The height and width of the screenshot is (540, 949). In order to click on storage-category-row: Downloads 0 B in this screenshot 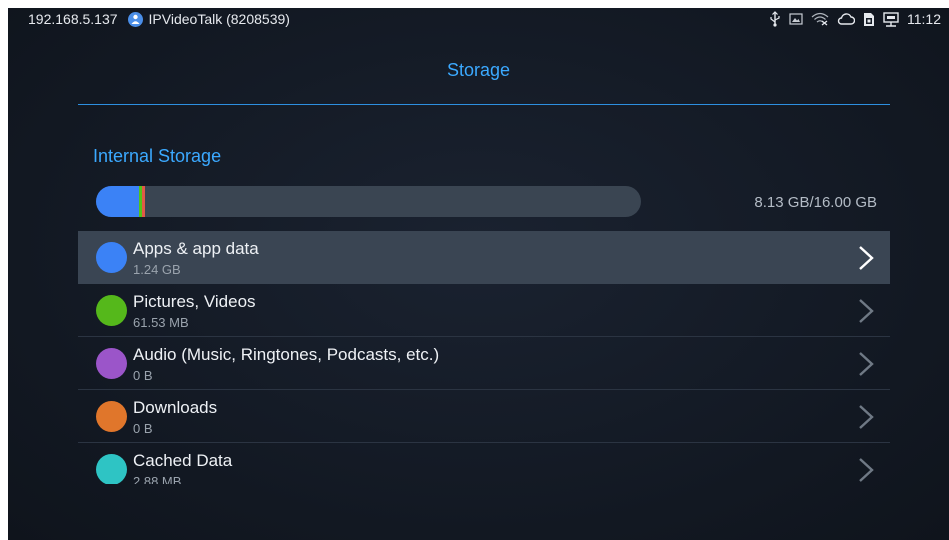, I will do `click(484, 416)`.